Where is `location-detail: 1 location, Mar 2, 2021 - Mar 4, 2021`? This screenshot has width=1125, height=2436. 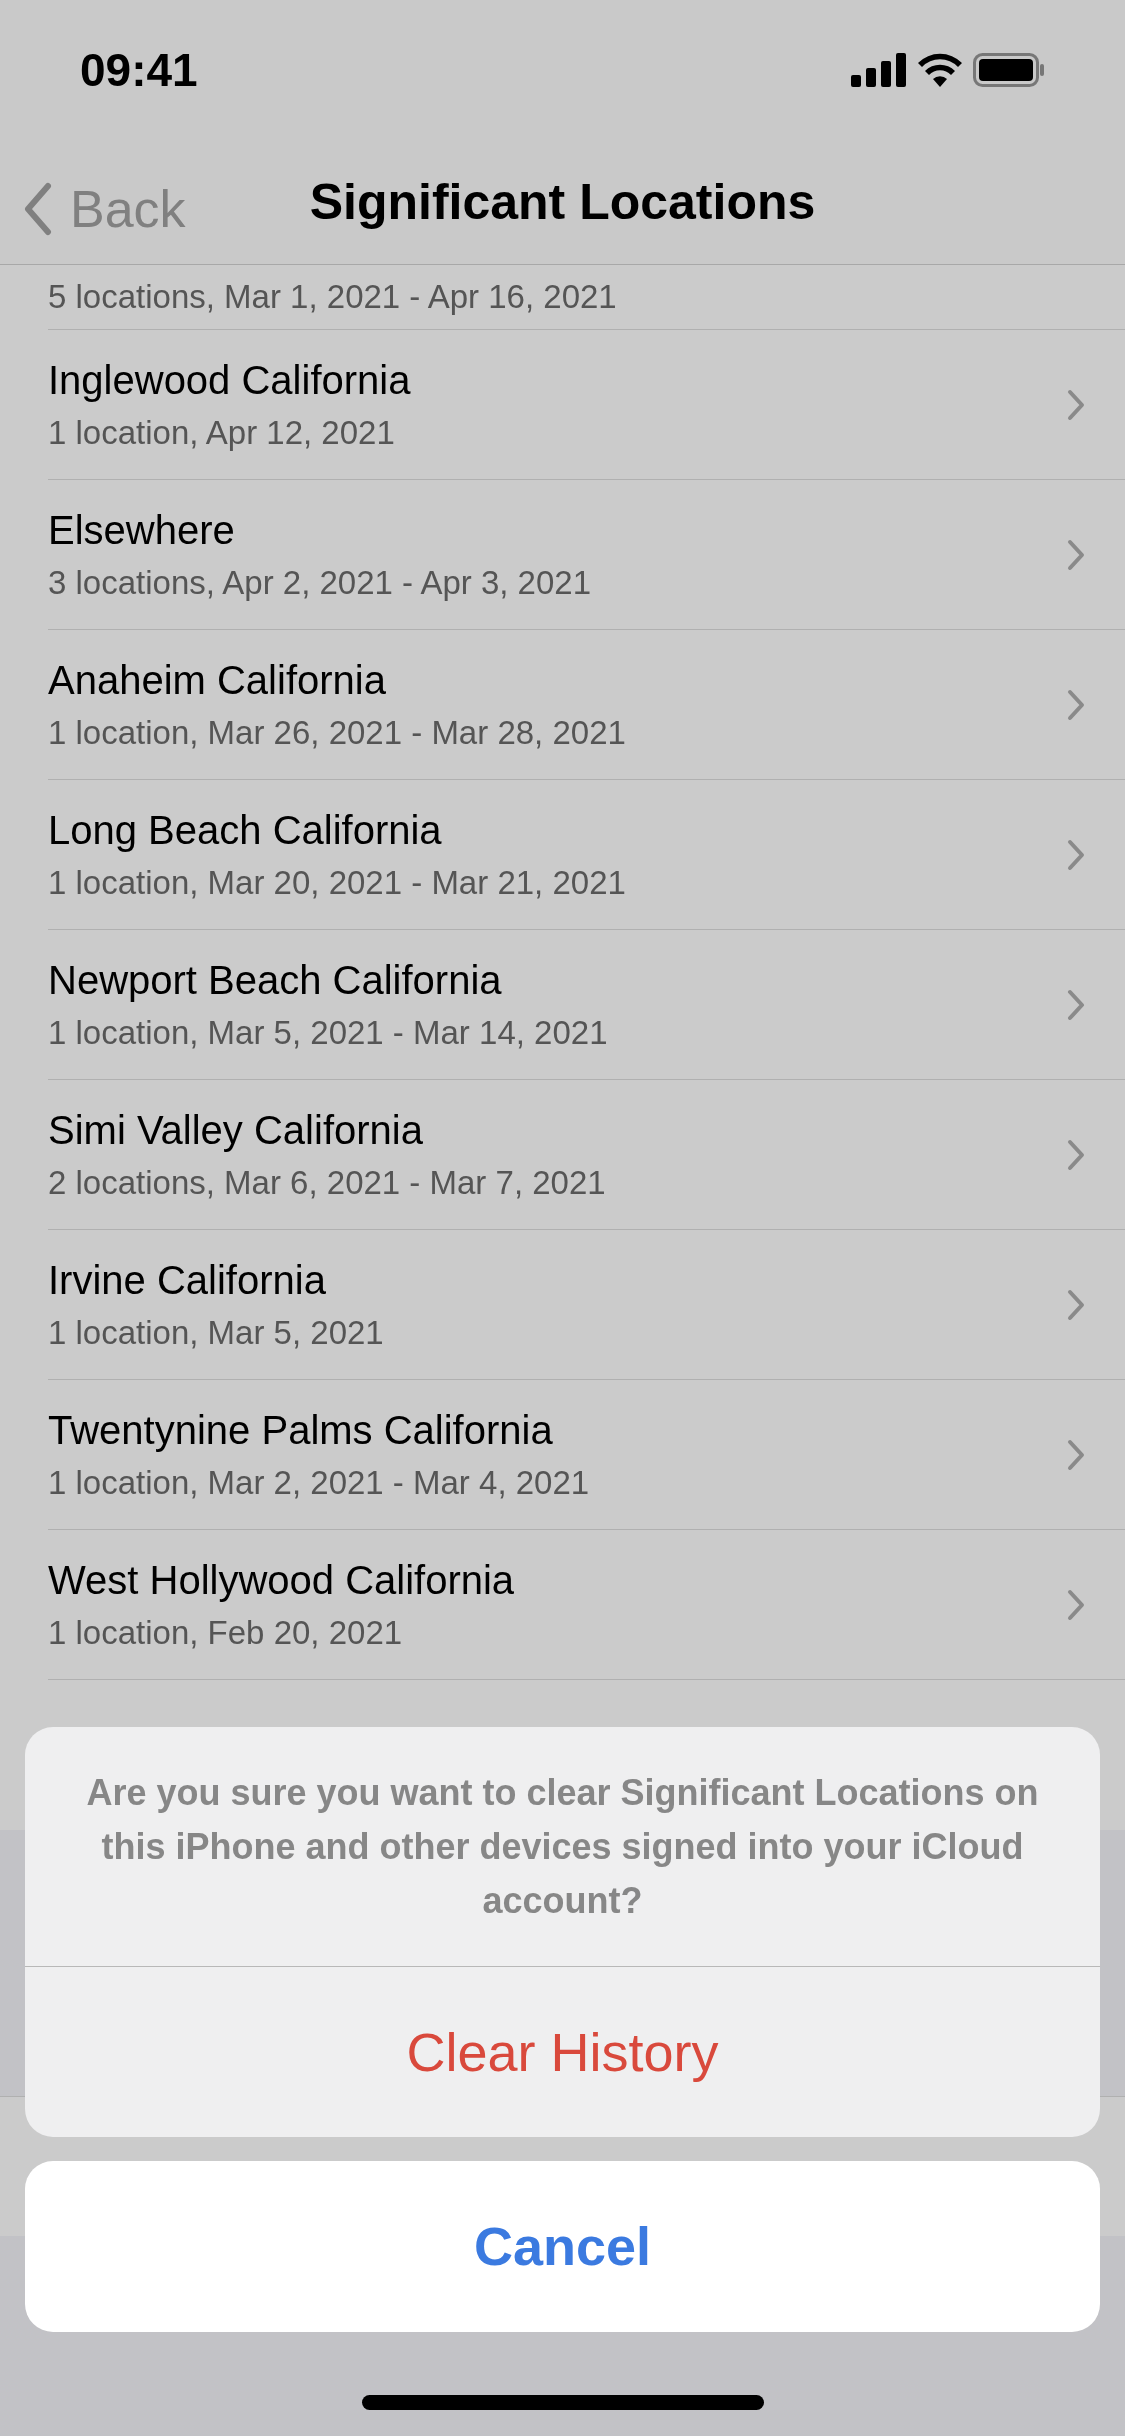
location-detail: 1 location, Mar 2, 2021 - Mar 4, 2021 is located at coordinates (319, 1482).